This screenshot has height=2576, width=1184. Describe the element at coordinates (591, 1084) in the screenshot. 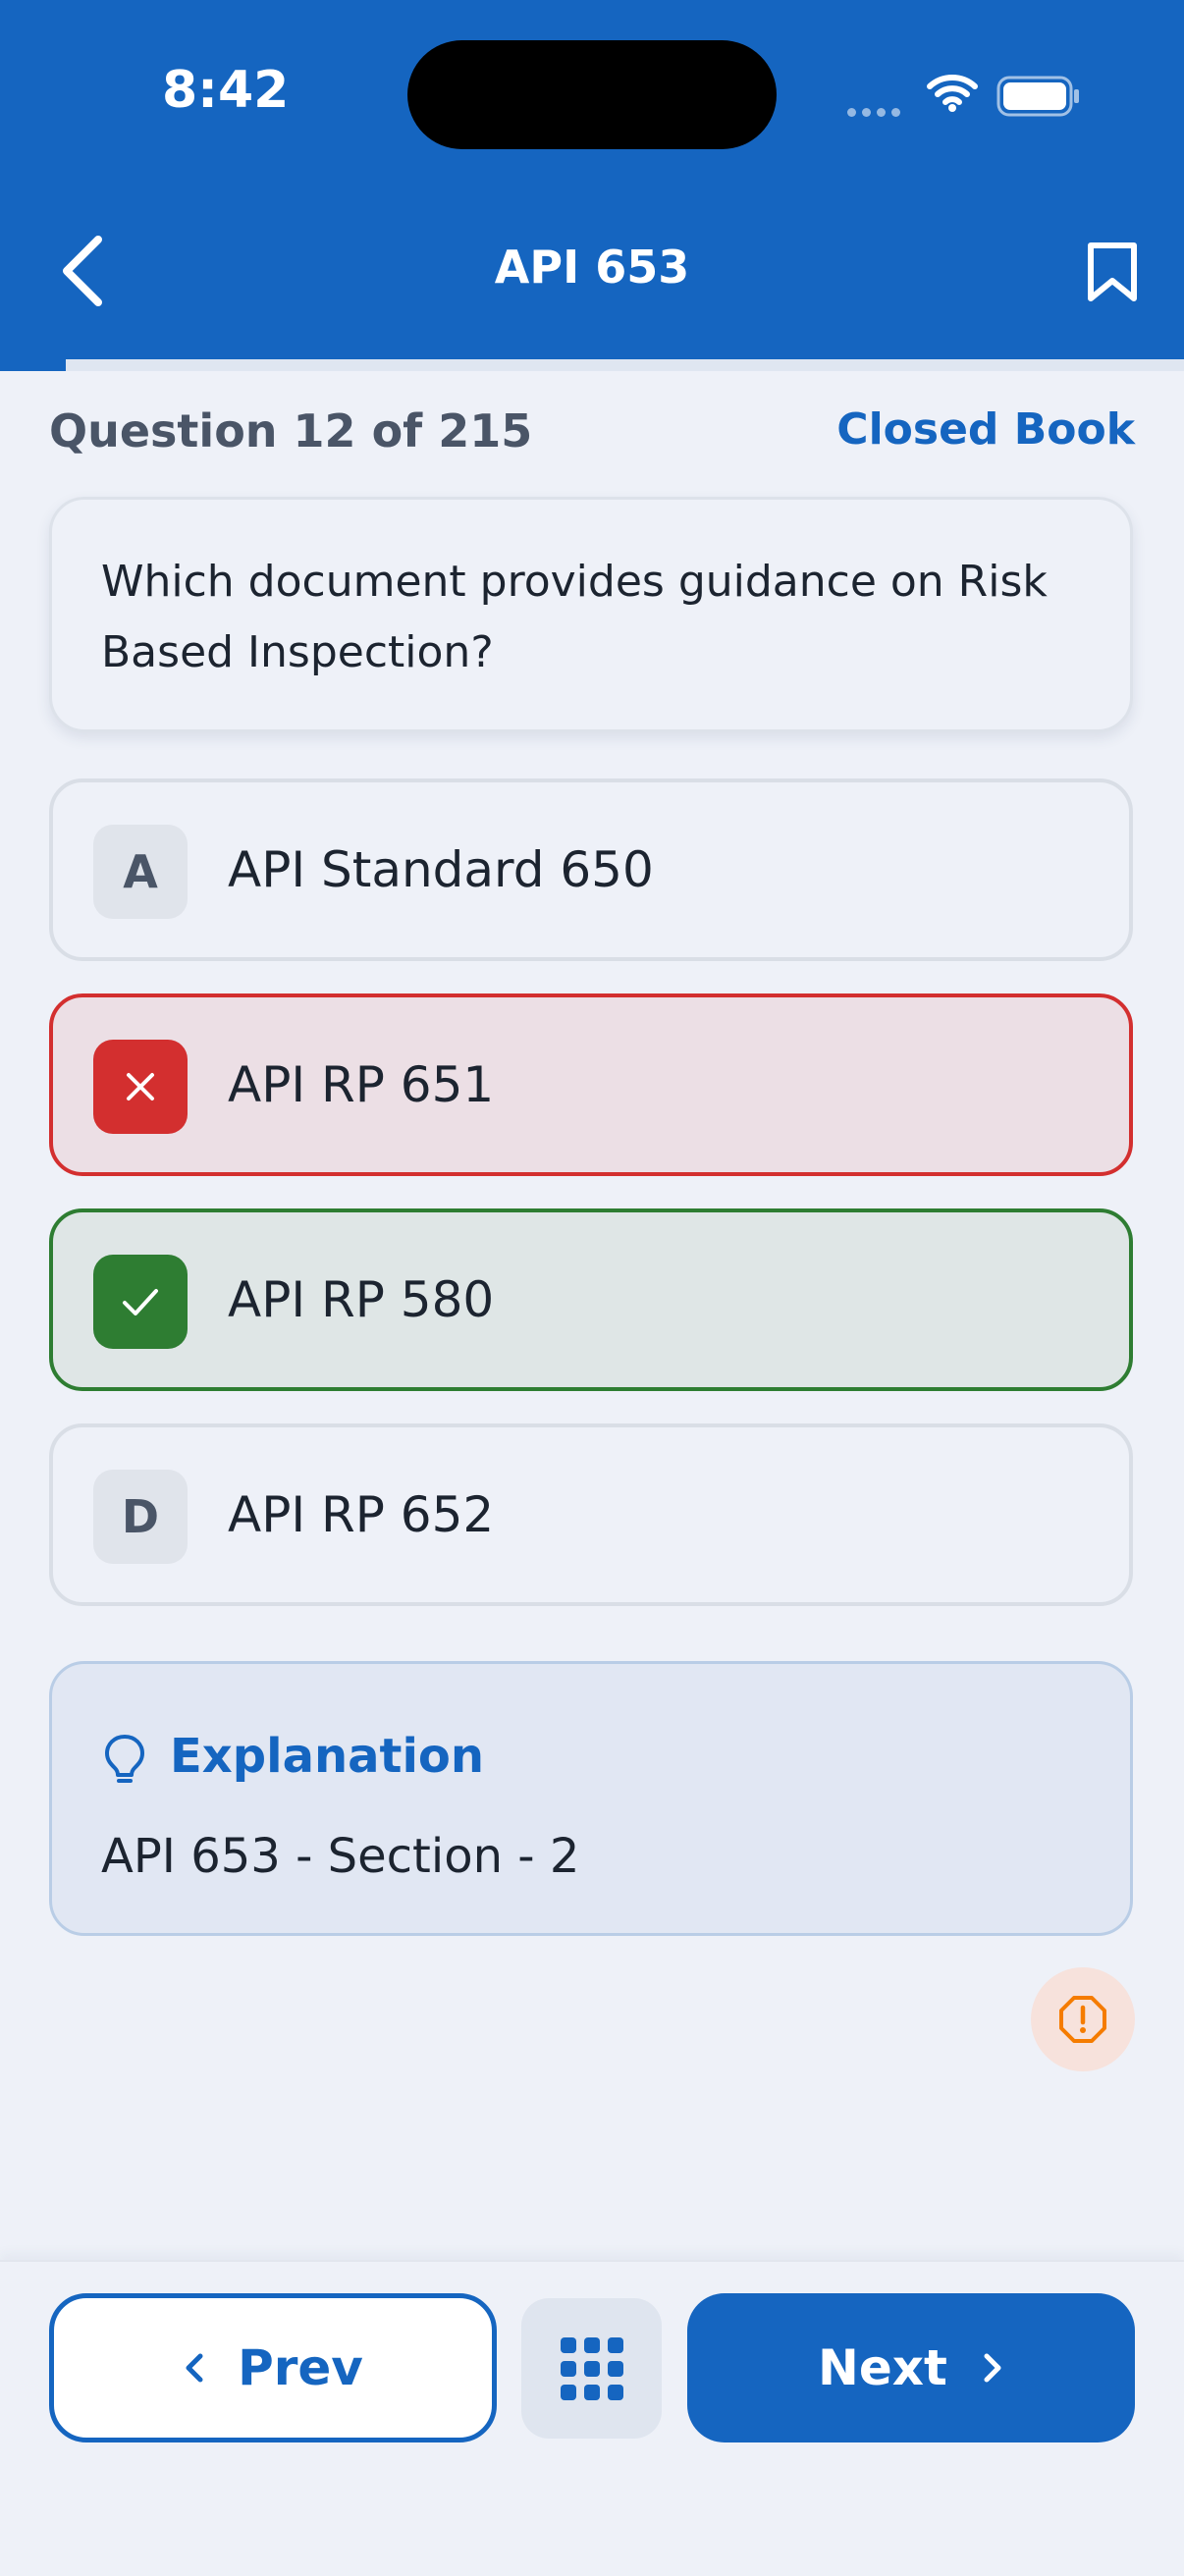

I see `option-b: API RP 651` at that location.